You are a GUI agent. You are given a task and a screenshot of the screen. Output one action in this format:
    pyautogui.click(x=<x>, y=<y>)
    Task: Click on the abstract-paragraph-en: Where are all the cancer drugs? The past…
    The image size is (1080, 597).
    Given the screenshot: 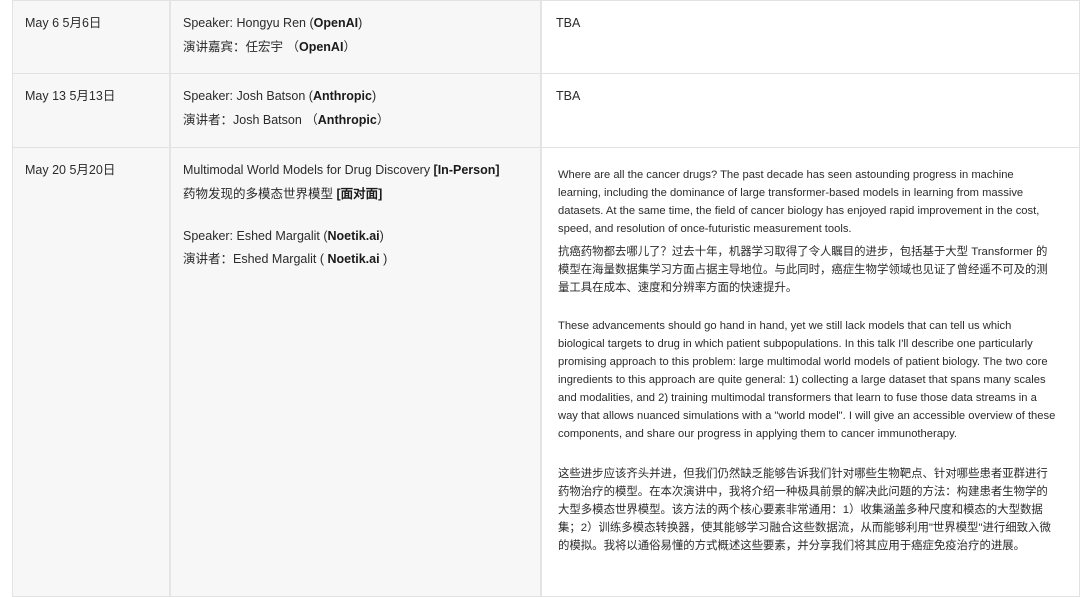 What is the action you would take?
    pyautogui.click(x=799, y=202)
    